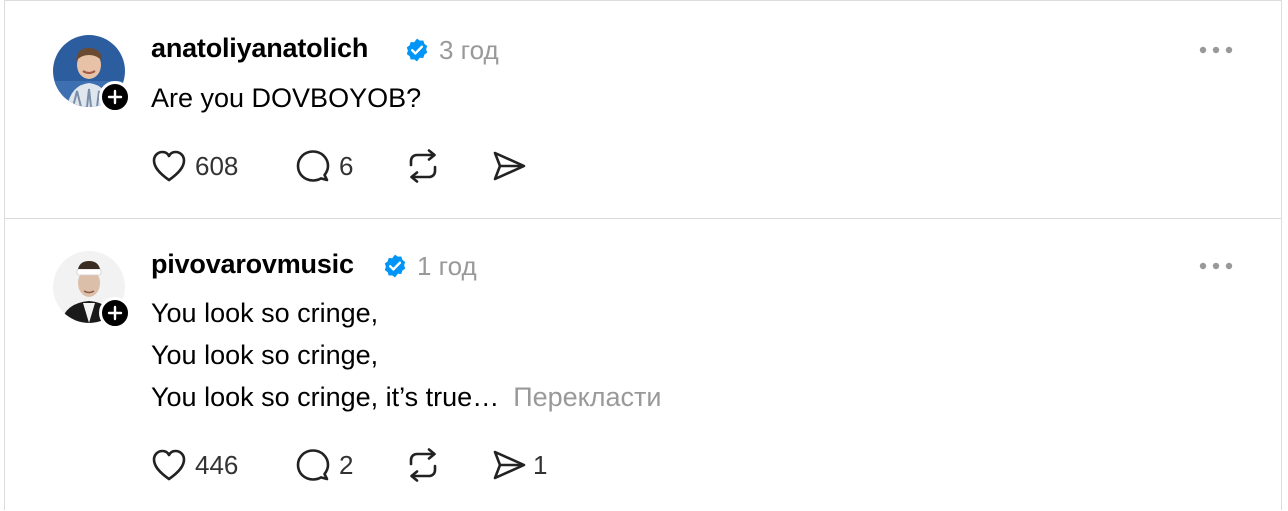 This screenshot has width=1288, height=511. I want to click on translate-link: Перекласти, so click(587, 397).